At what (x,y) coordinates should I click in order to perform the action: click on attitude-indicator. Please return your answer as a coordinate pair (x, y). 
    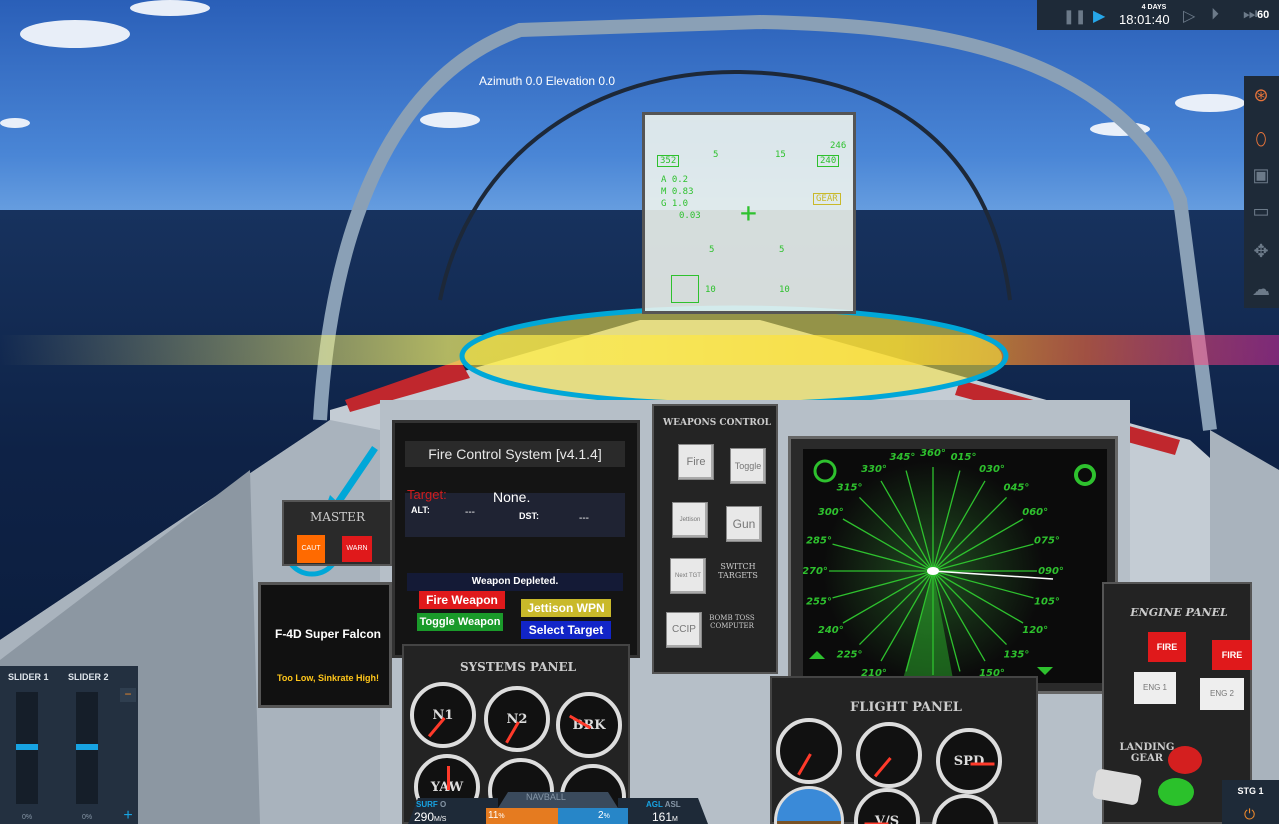
    Looking at the image, I should click on (809, 805).